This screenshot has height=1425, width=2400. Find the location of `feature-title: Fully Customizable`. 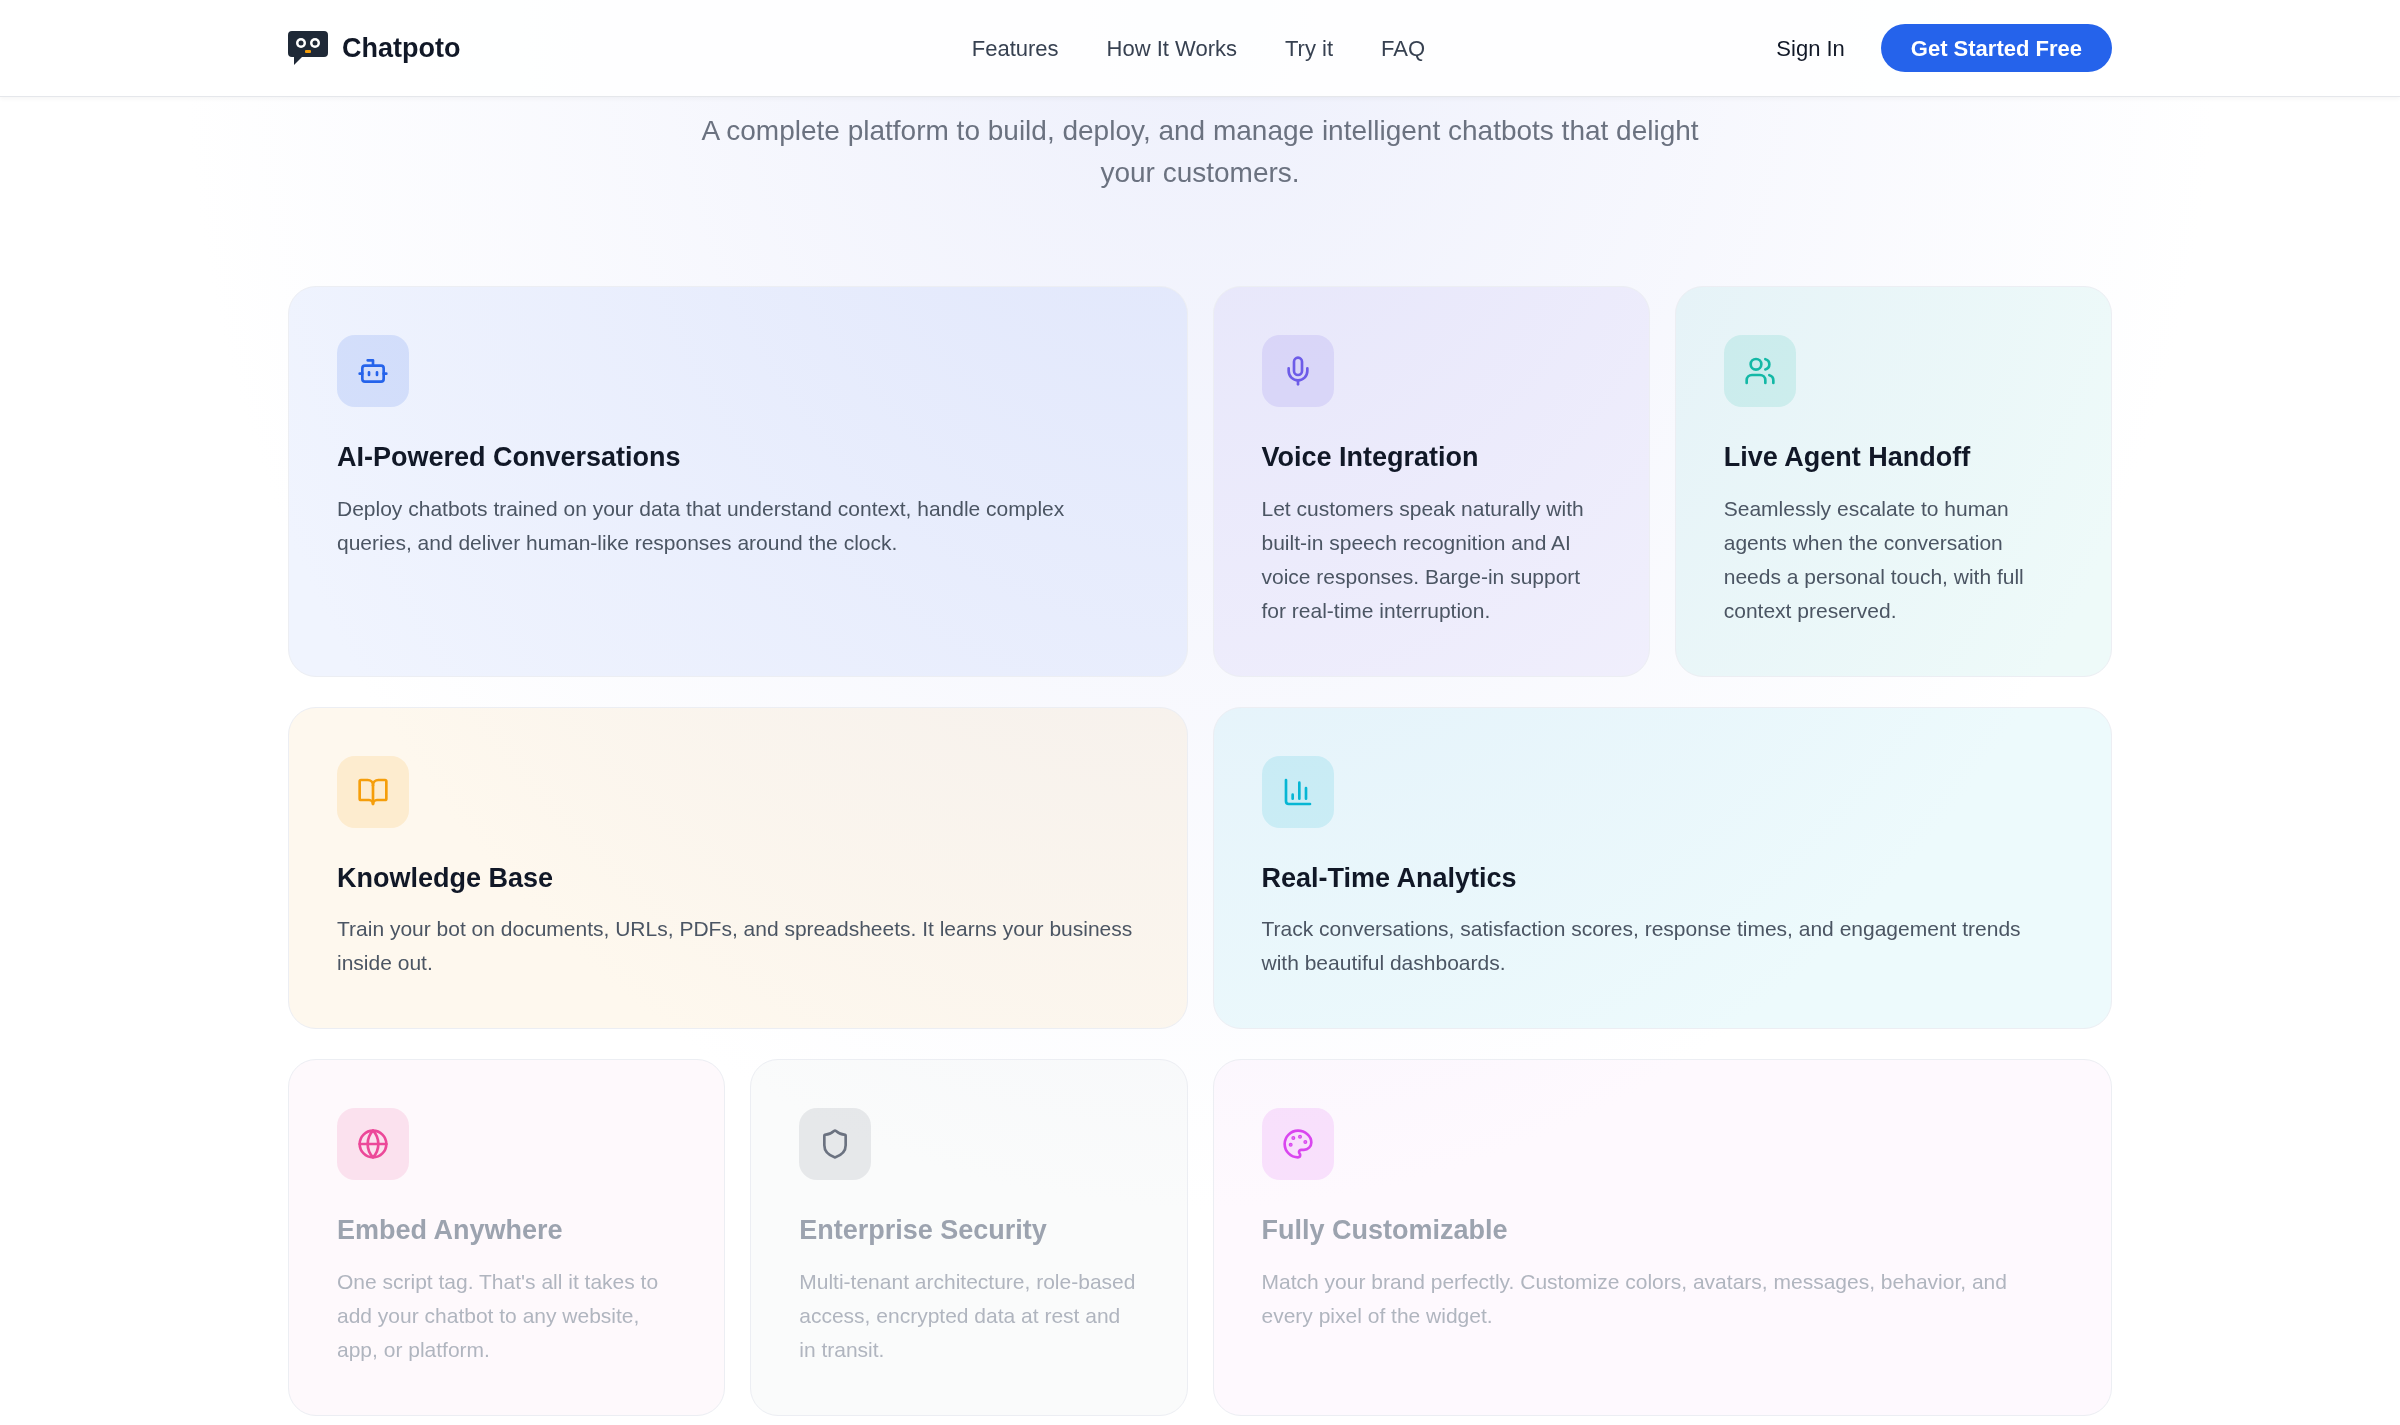

feature-title: Fully Customizable is located at coordinates (1385, 1230).